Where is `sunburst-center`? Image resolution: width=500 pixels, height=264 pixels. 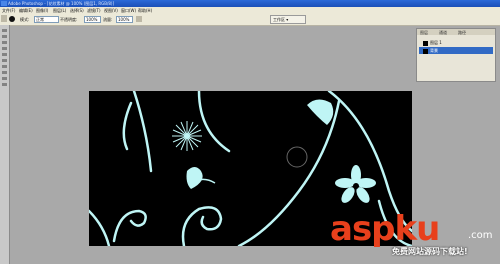
sunburst-center is located at coordinates (187, 136).